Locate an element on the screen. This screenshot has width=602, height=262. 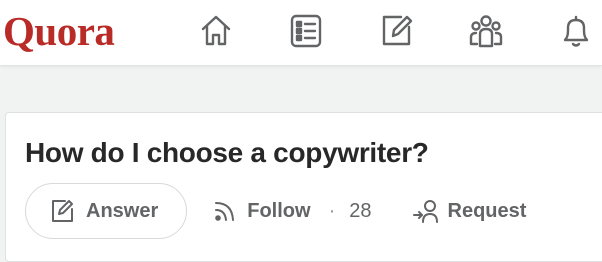
home-icon is located at coordinates (216, 31).